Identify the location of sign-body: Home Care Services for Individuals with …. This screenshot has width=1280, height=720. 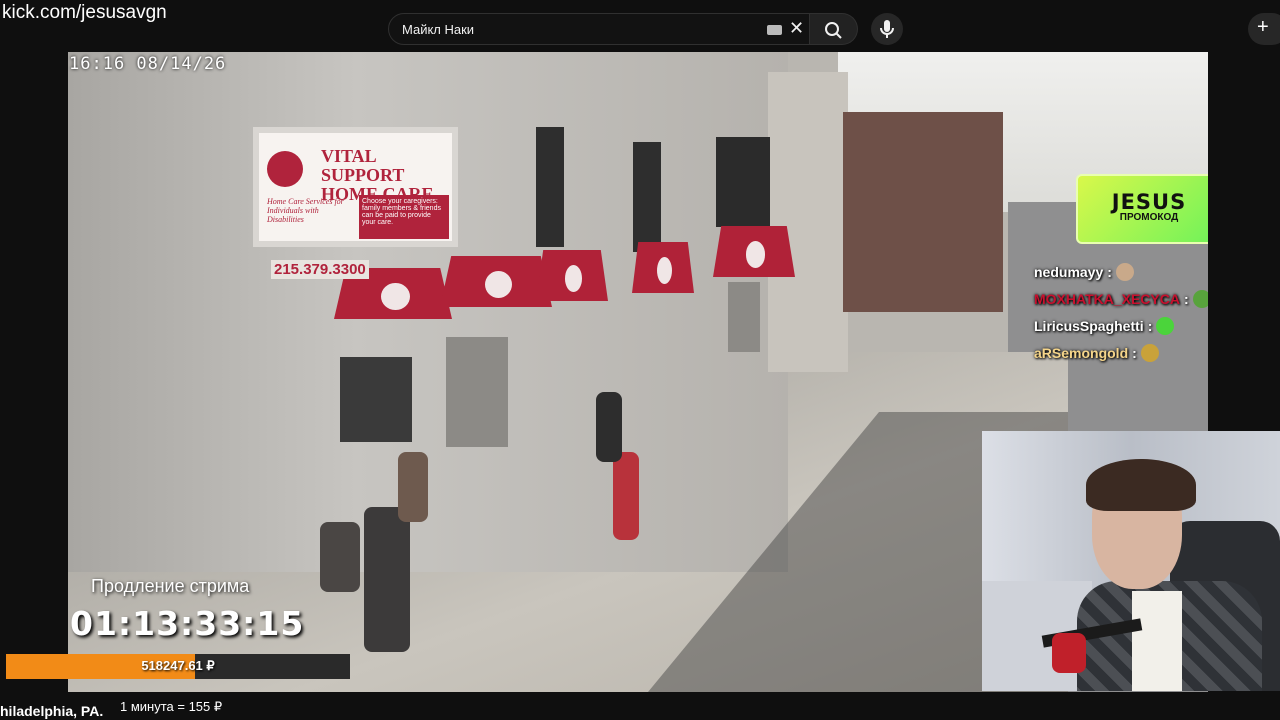
(305, 210).